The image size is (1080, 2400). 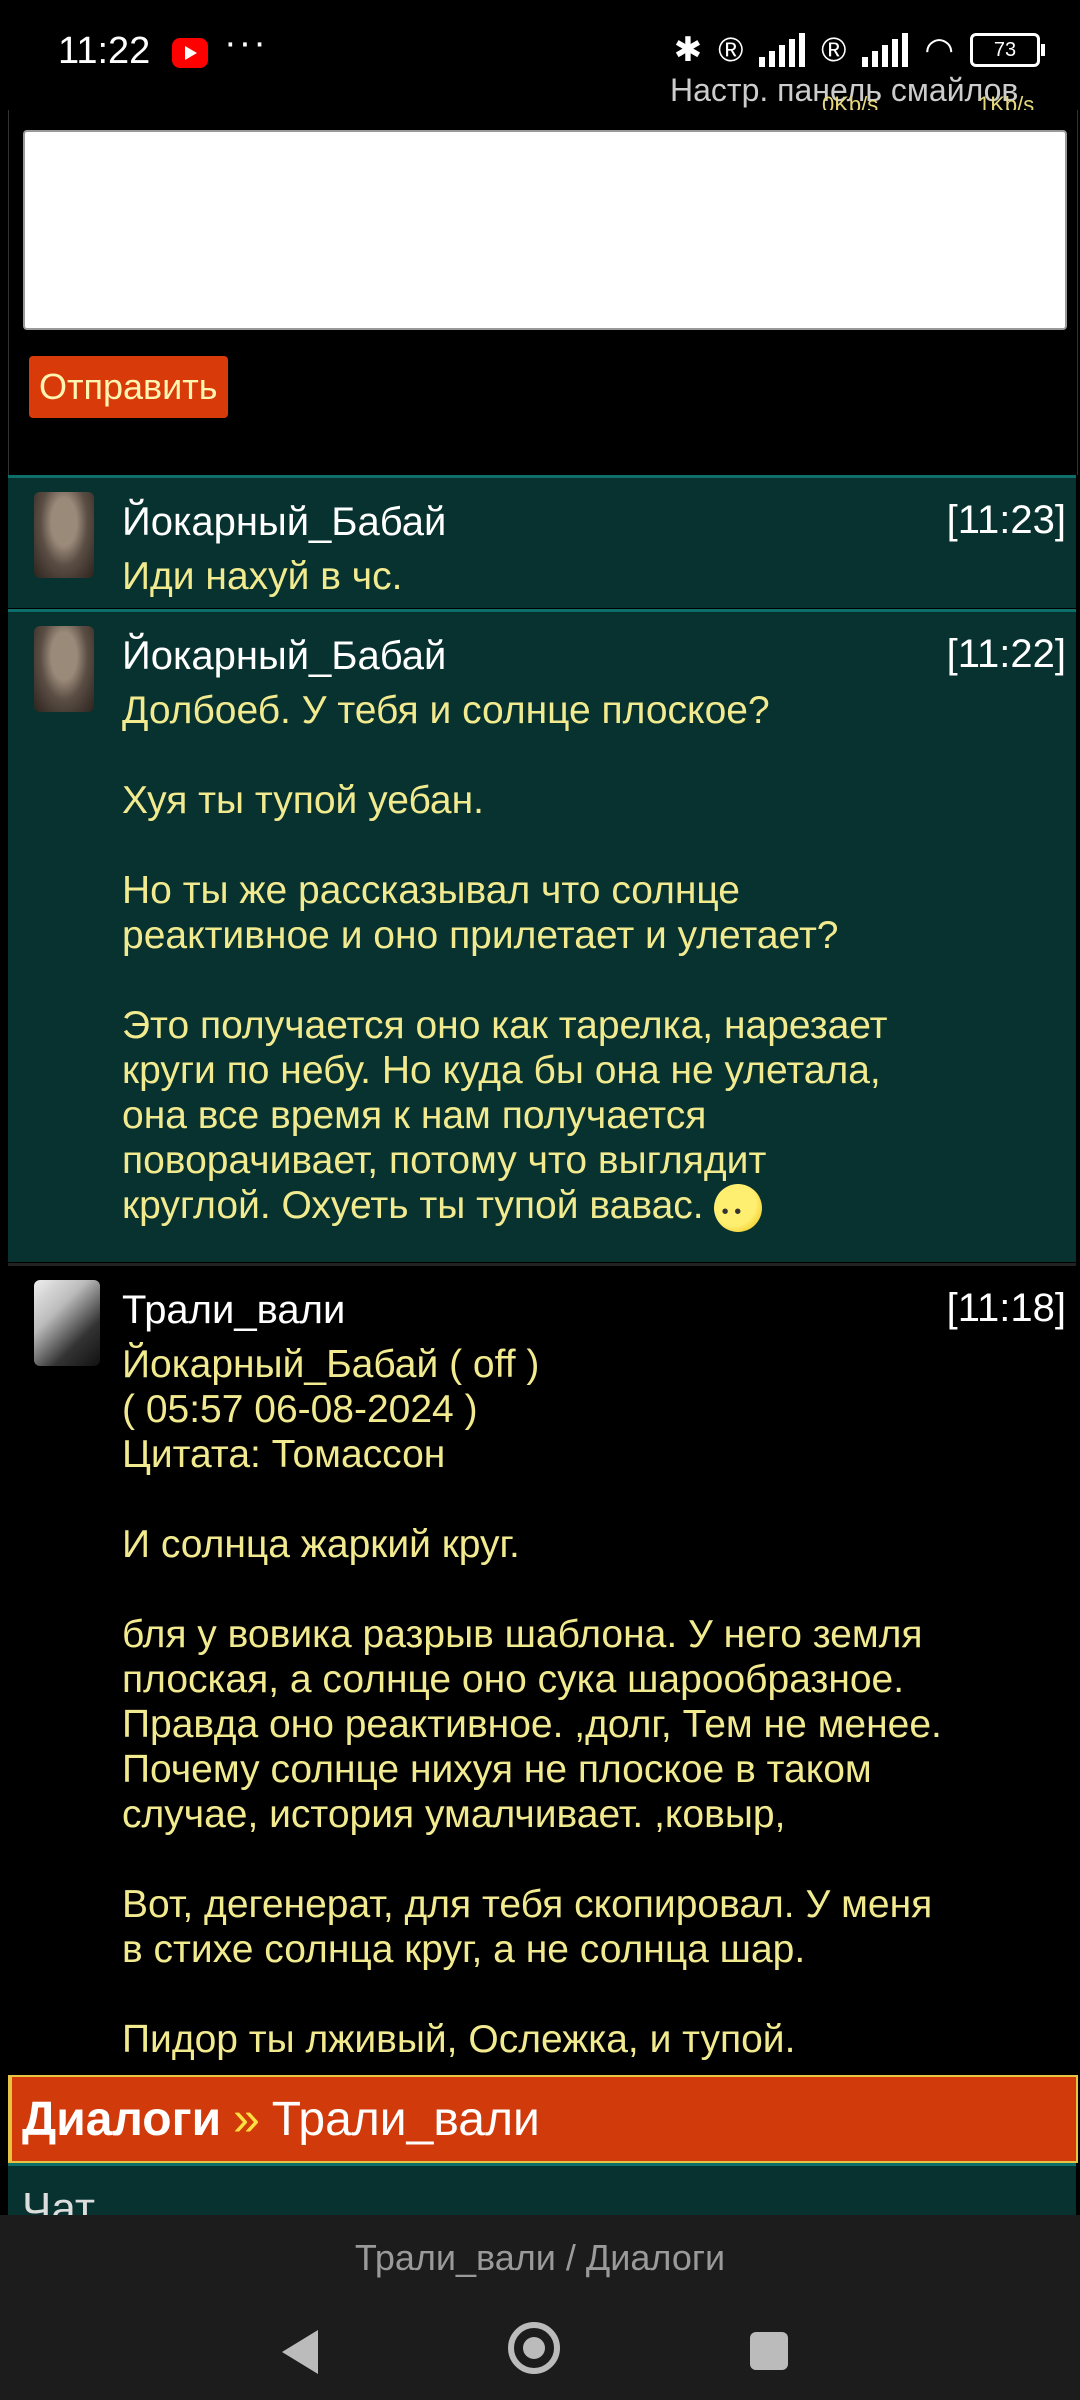 What do you see at coordinates (1006, 520) in the screenshot?
I see `message-time: [11:23]` at bounding box center [1006, 520].